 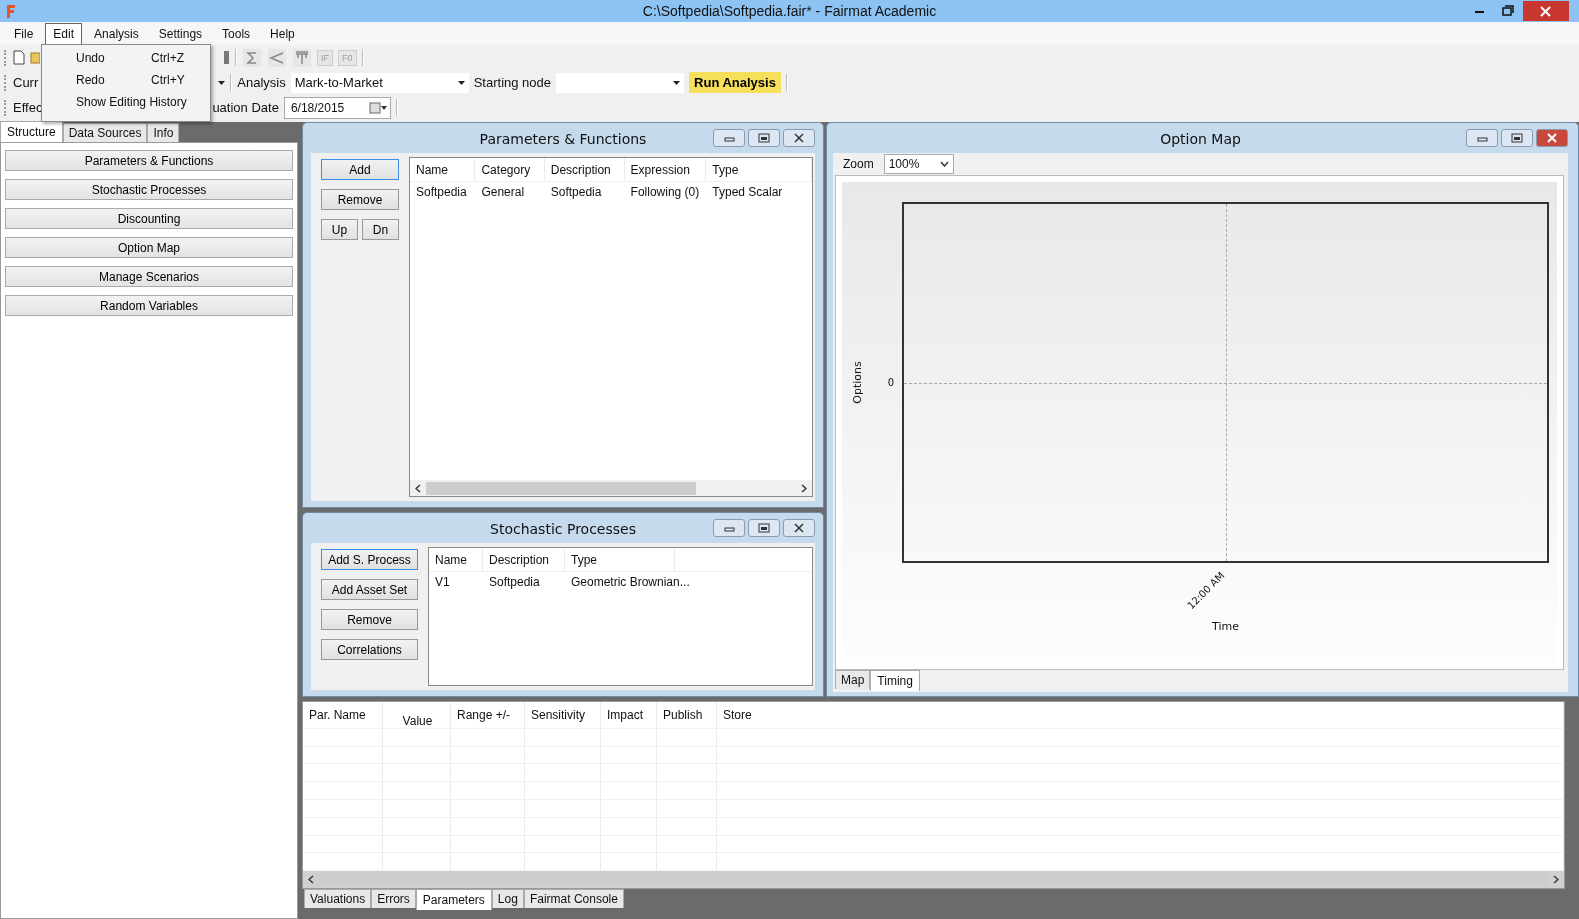 What do you see at coordinates (369, 559) in the screenshot?
I see `process-button: Add S. Process` at bounding box center [369, 559].